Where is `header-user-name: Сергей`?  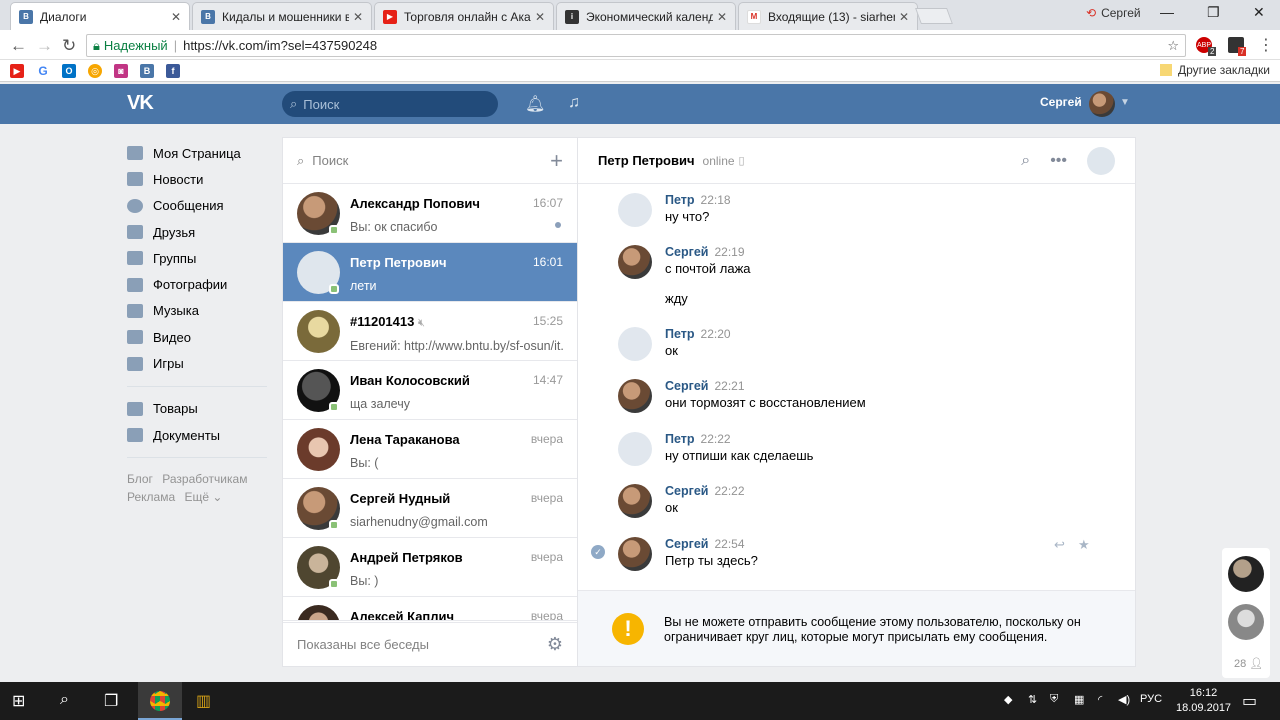 header-user-name: Сергей is located at coordinates (1061, 102).